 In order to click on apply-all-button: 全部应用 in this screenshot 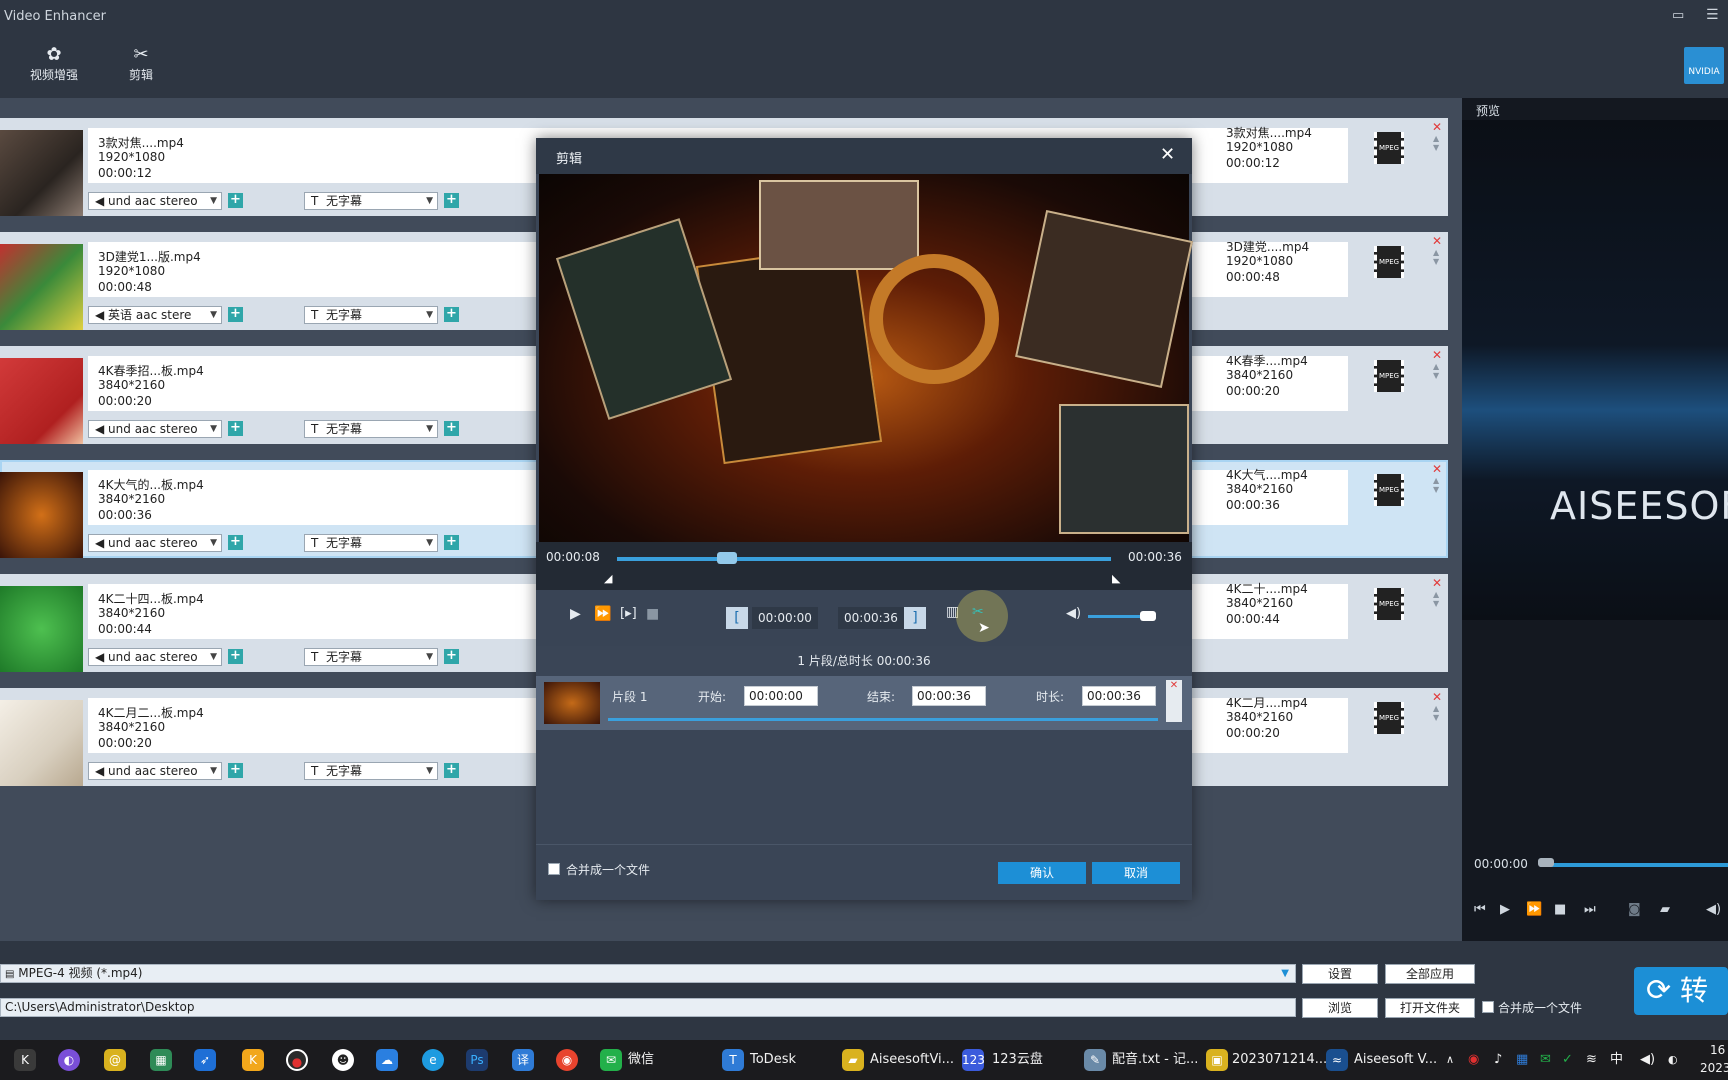, I will do `click(1430, 974)`.